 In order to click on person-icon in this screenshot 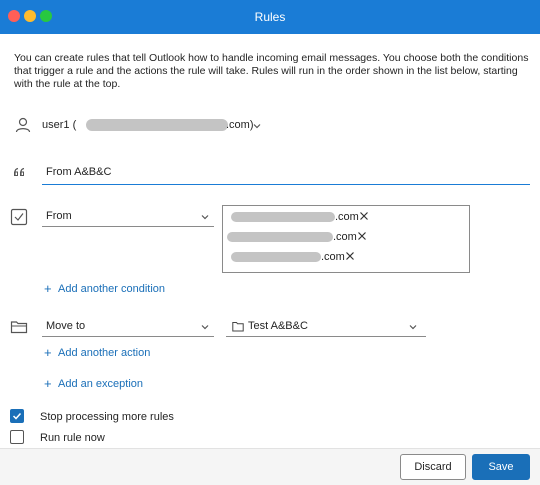, I will do `click(23, 125)`.